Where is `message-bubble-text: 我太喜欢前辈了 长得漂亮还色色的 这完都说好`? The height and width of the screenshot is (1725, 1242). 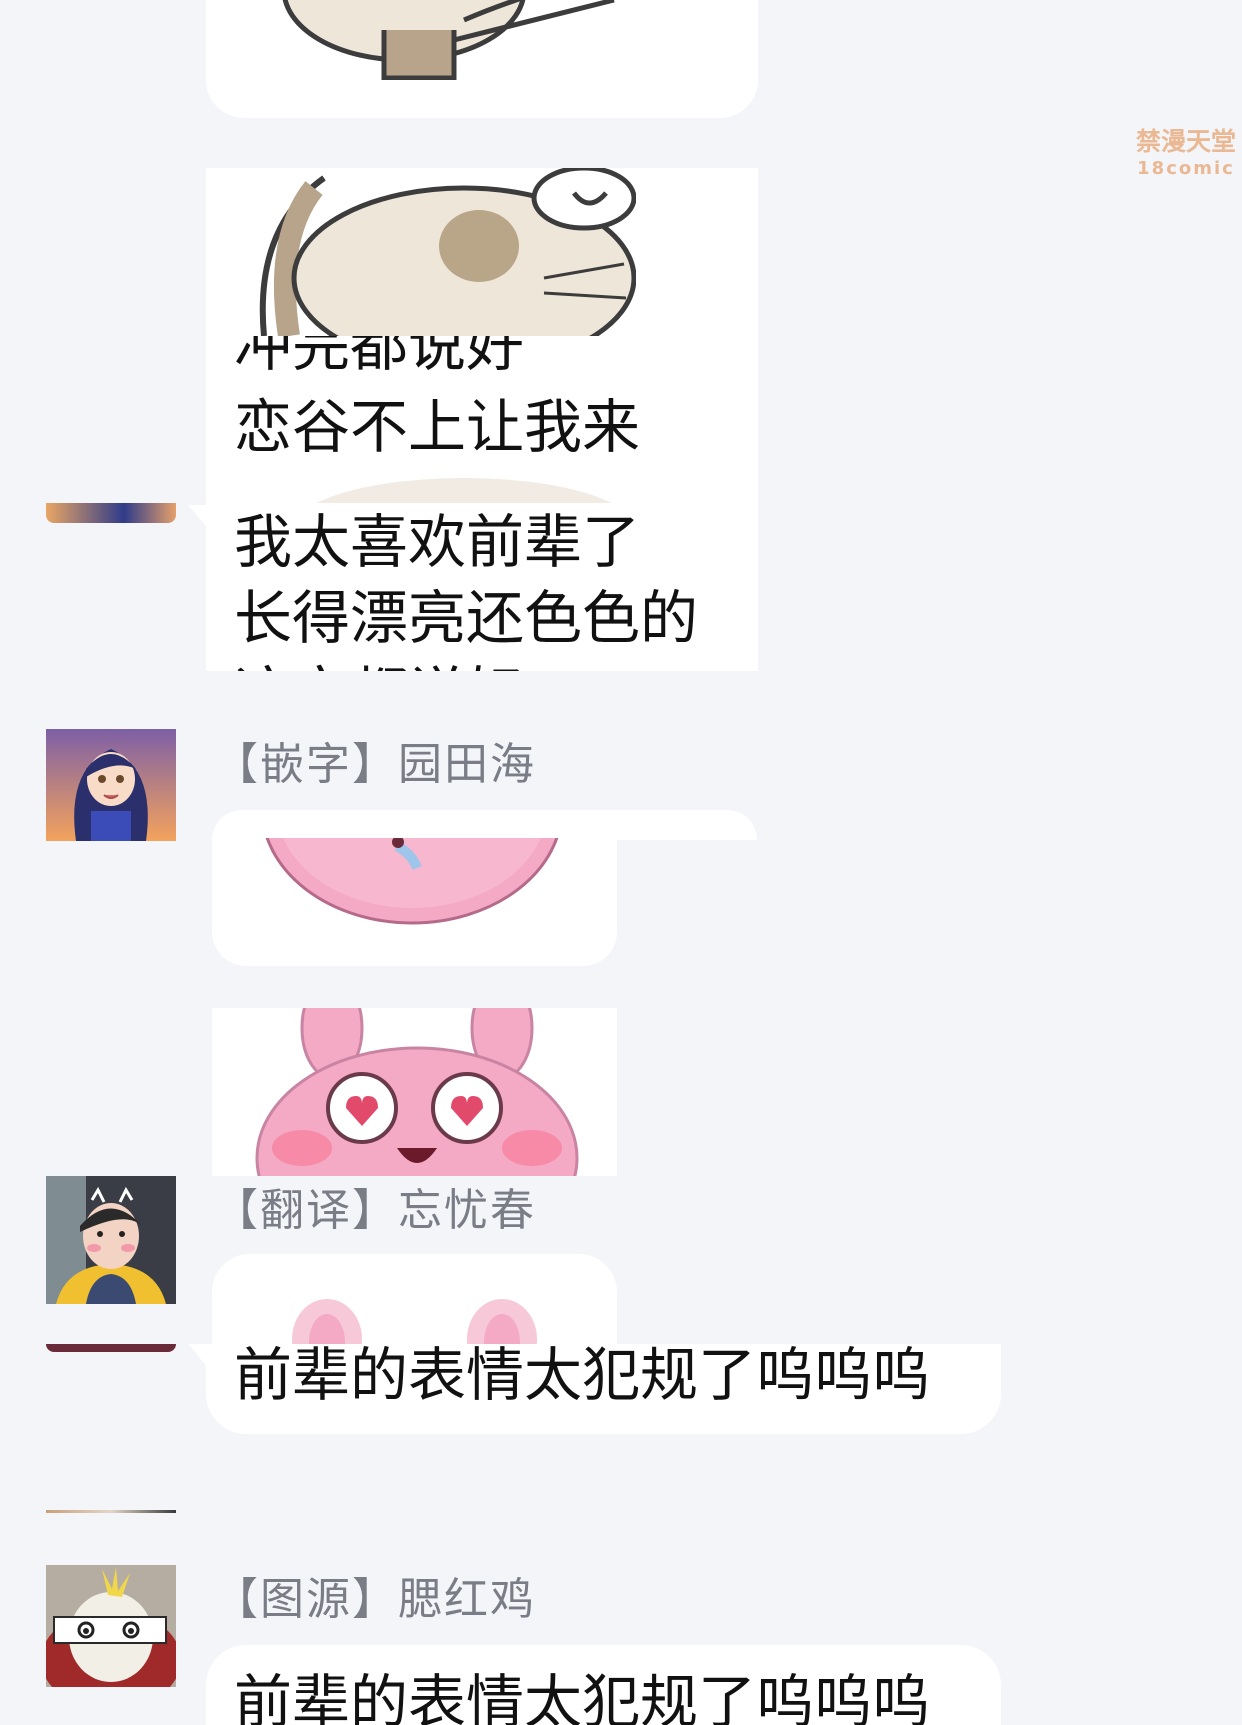 message-bubble-text: 我太喜欢前辈了 长得漂亮还色色的 这完都说好 is located at coordinates (482, 587).